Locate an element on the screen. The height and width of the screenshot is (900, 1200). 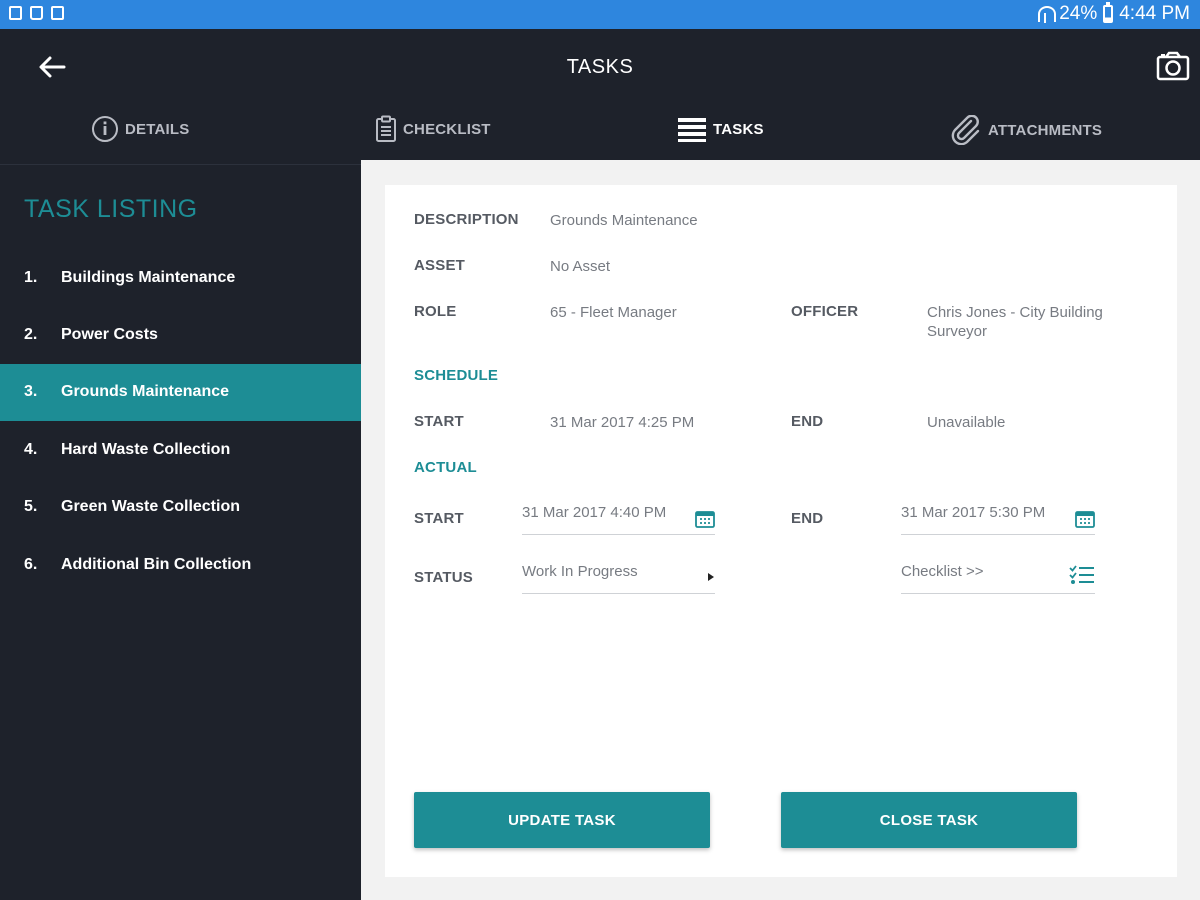
task-item-green-waste-collection: 5. Green Waste Collection is located at coordinates (180, 507).